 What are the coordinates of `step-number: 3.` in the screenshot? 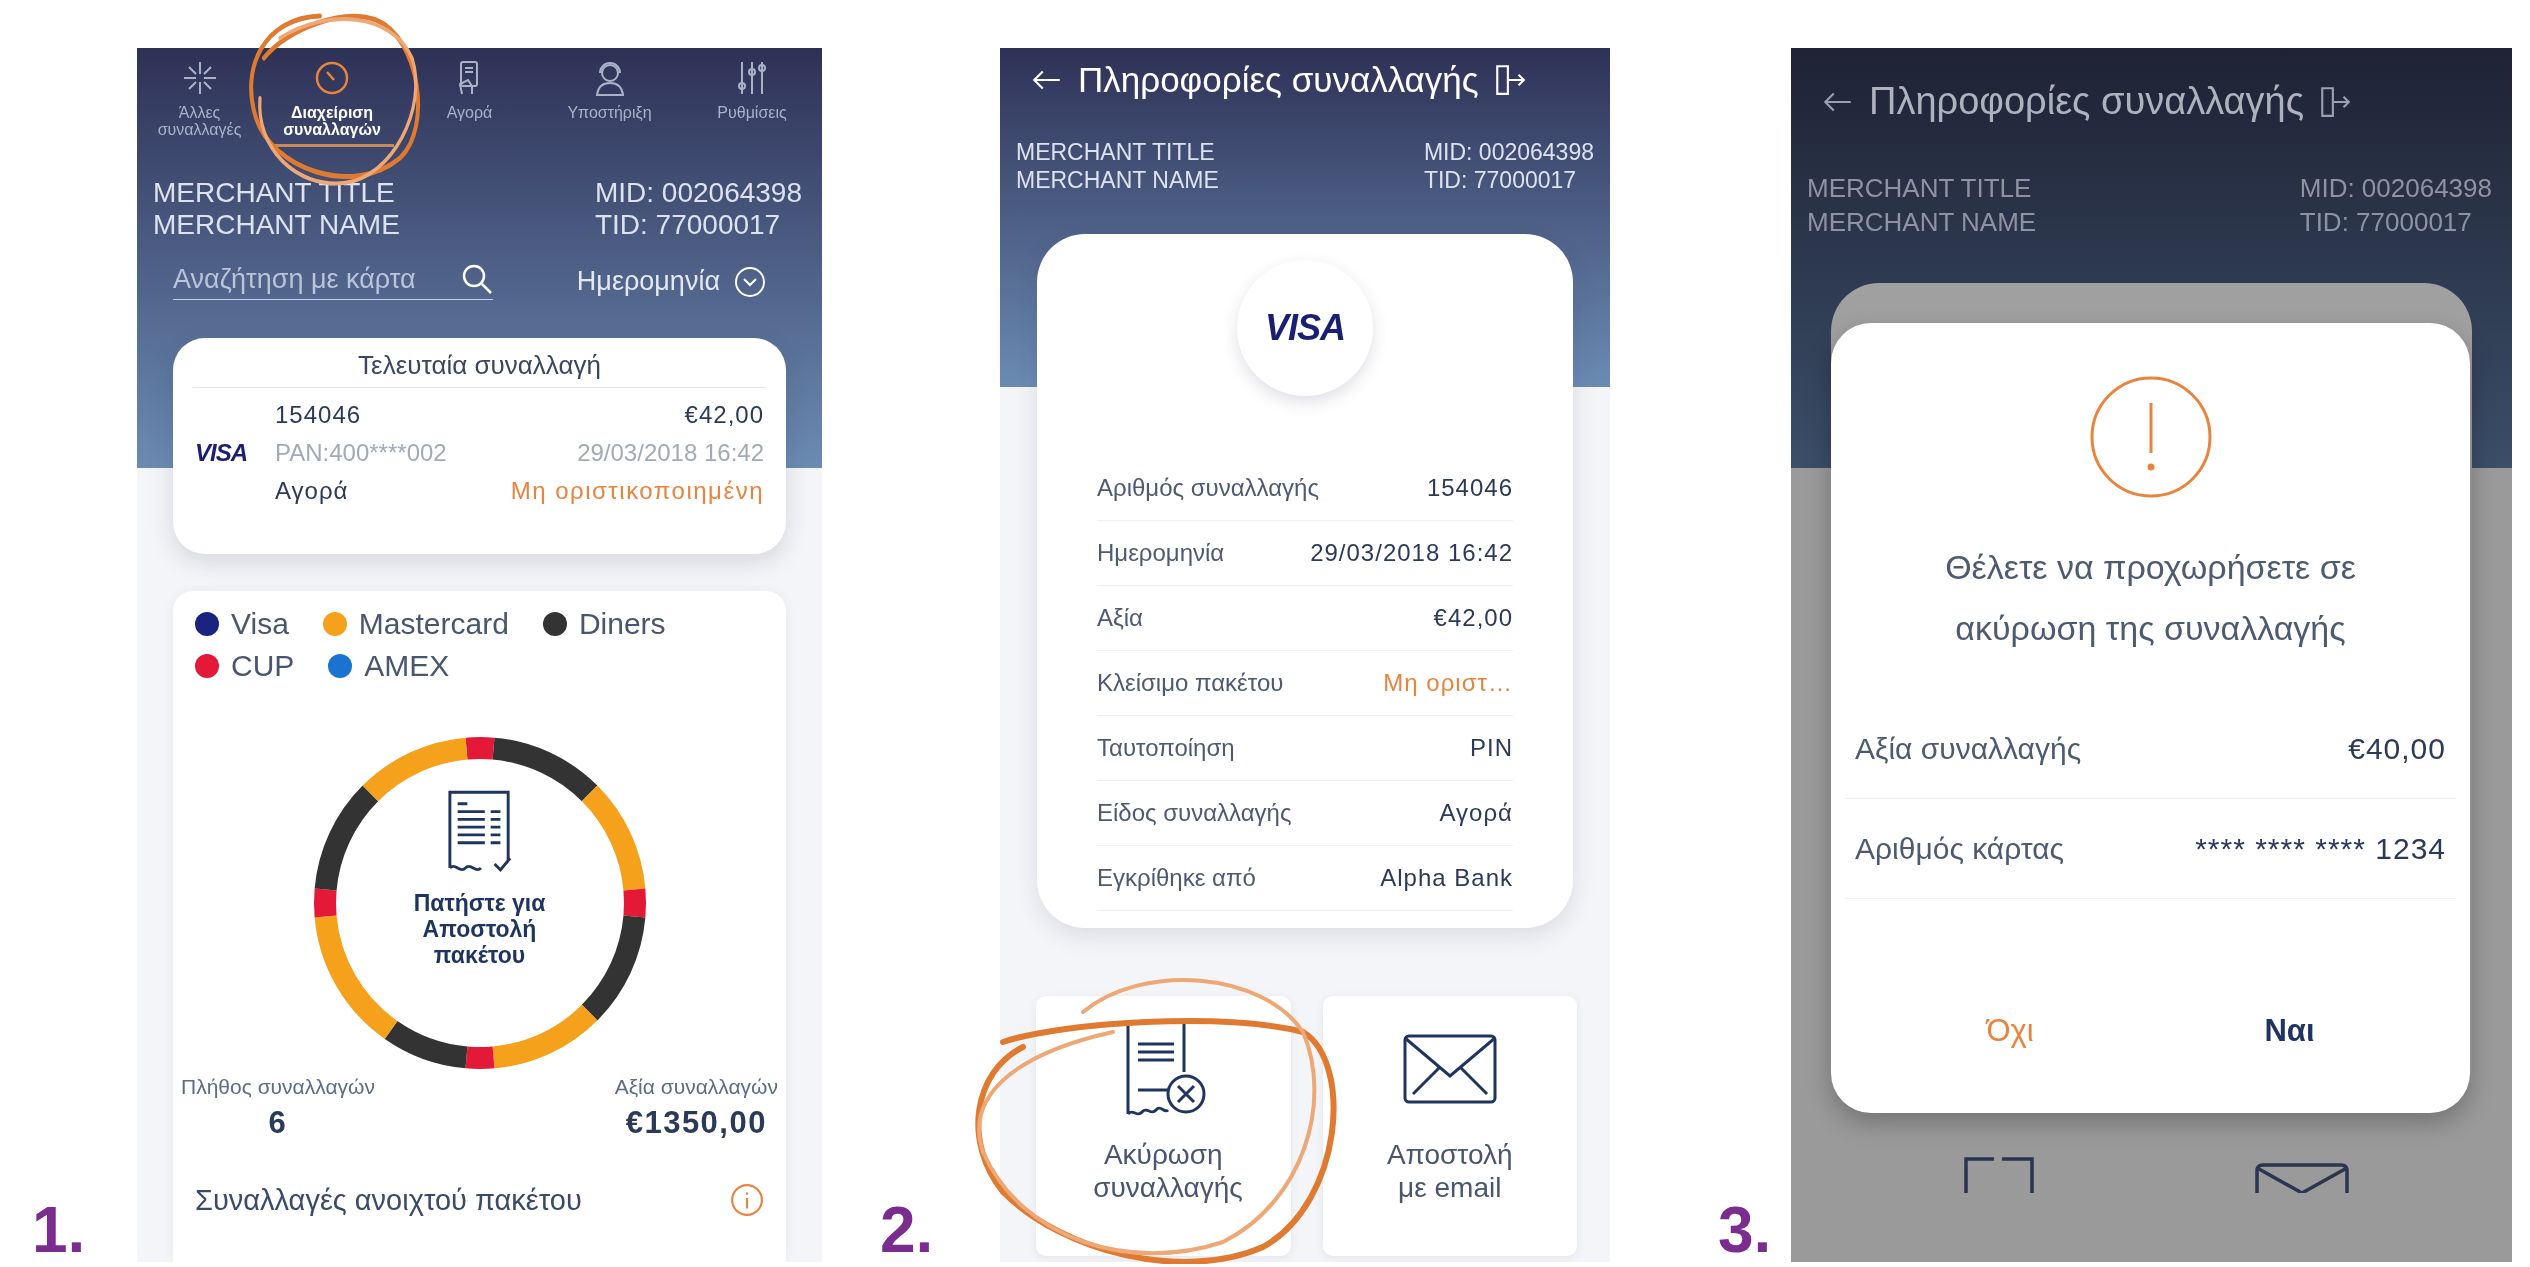 It's located at (1745, 1230).